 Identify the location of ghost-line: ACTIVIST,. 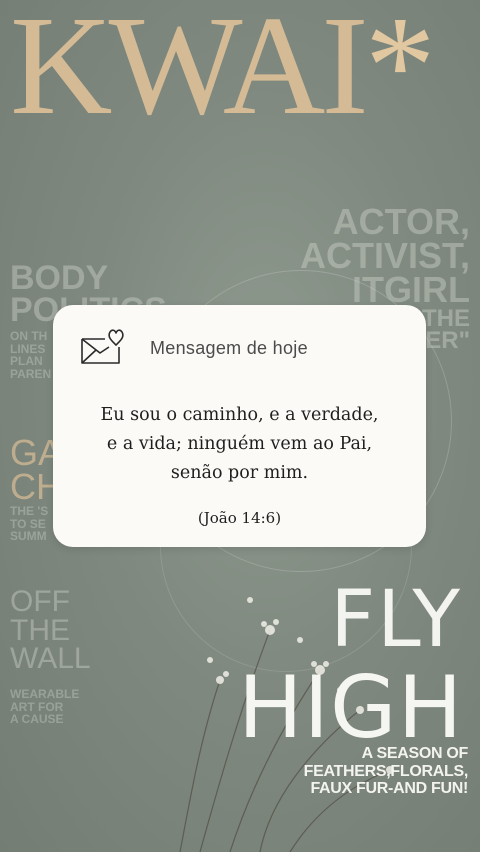
(384, 256).